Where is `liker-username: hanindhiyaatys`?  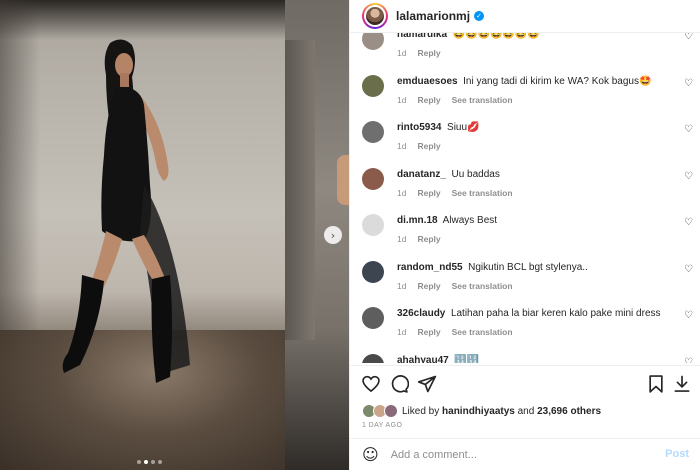 liker-username: hanindhiyaatys is located at coordinates (478, 411).